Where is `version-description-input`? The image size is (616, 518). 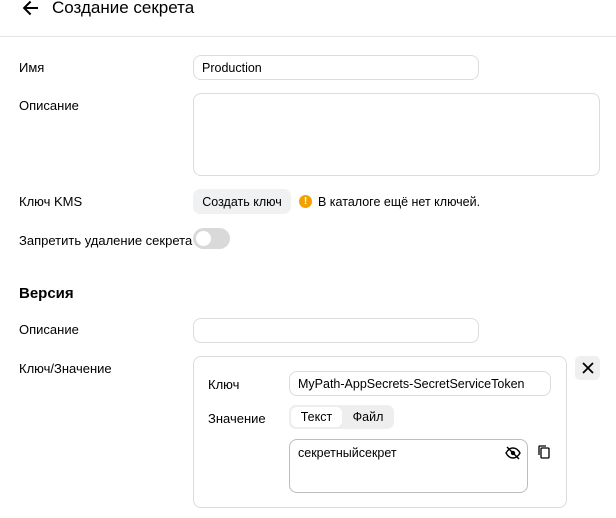 version-description-input is located at coordinates (336, 330).